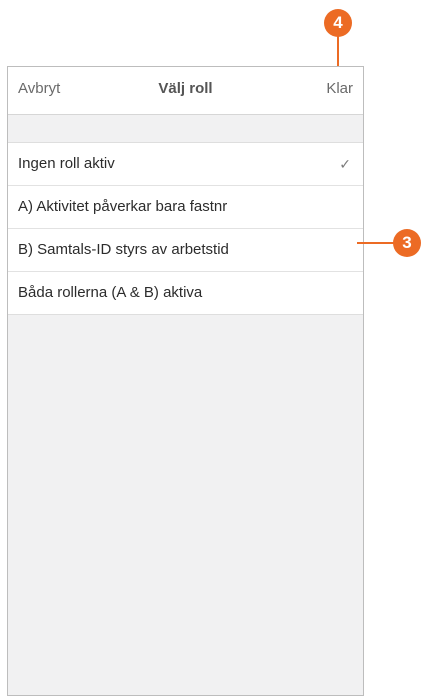 This screenshot has width=424, height=696. I want to click on role-option-a: A) Aktivitet påverkar bara fastnr, so click(185, 207).